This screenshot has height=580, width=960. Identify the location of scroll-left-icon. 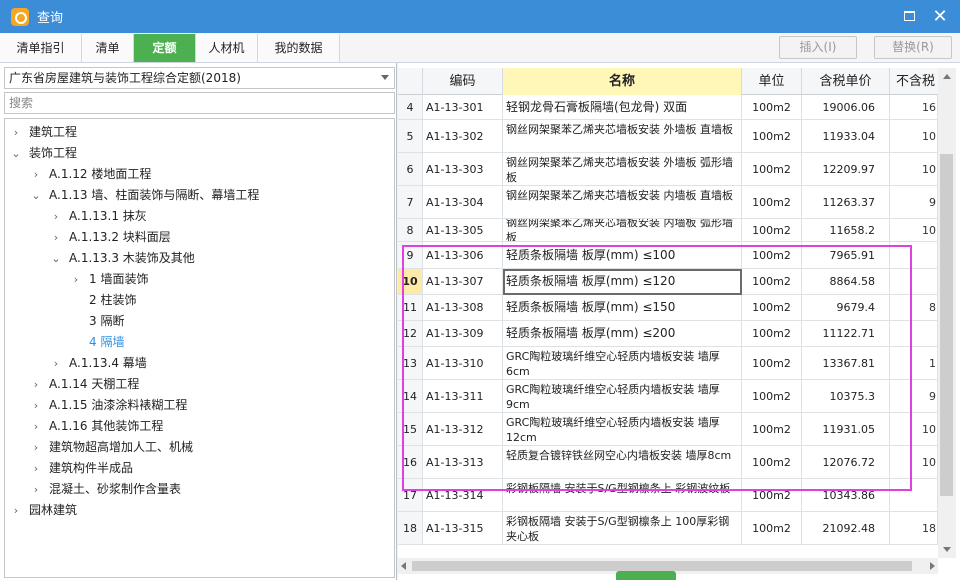
(403, 566).